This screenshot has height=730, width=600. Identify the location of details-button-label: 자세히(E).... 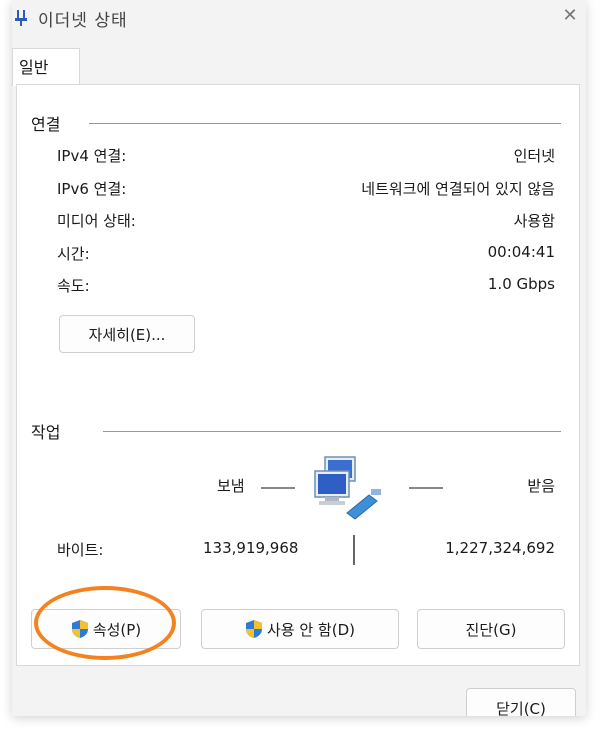
(127, 334).